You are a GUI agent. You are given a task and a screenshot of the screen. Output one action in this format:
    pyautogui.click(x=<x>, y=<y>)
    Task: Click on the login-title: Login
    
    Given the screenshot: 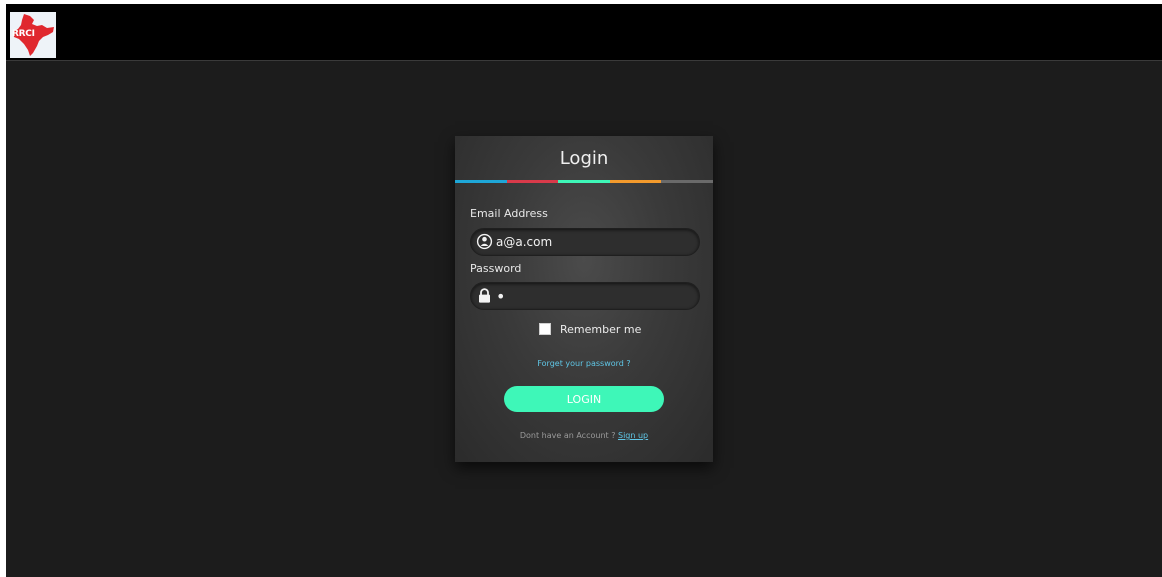 What is the action you would take?
    pyautogui.click(x=584, y=158)
    